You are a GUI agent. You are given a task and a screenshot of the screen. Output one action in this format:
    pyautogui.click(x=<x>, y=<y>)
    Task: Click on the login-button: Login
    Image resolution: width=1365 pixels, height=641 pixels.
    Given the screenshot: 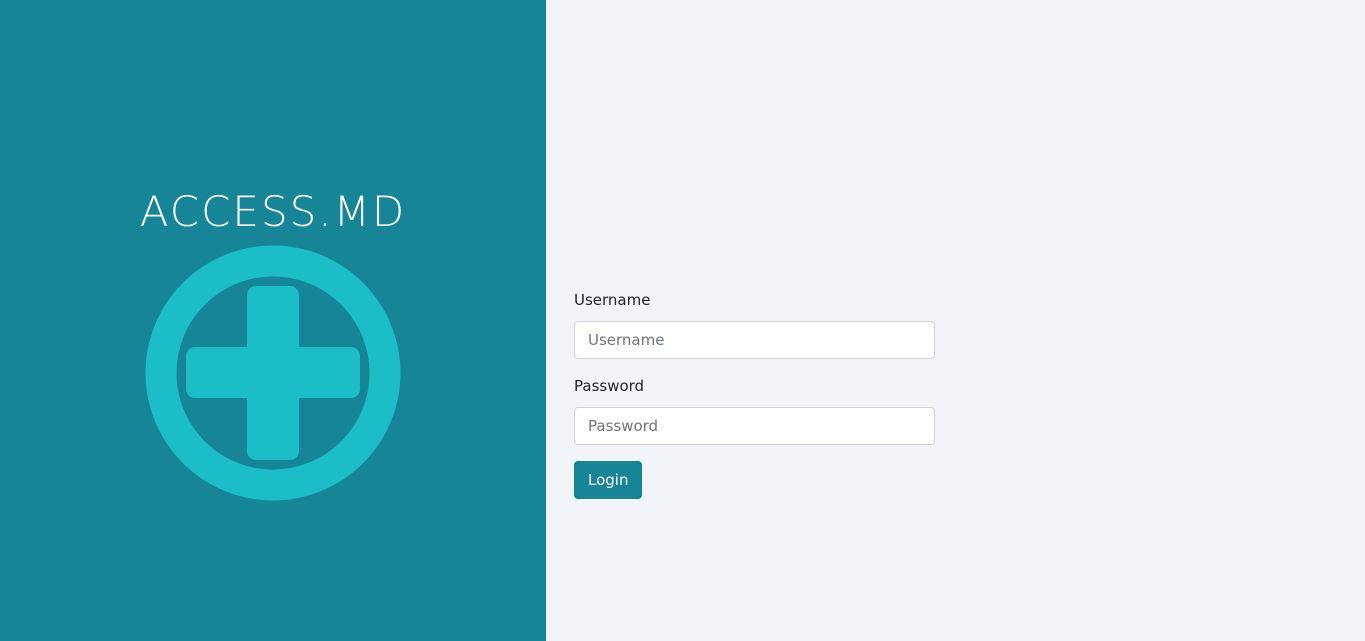 What is the action you would take?
    pyautogui.click(x=608, y=480)
    